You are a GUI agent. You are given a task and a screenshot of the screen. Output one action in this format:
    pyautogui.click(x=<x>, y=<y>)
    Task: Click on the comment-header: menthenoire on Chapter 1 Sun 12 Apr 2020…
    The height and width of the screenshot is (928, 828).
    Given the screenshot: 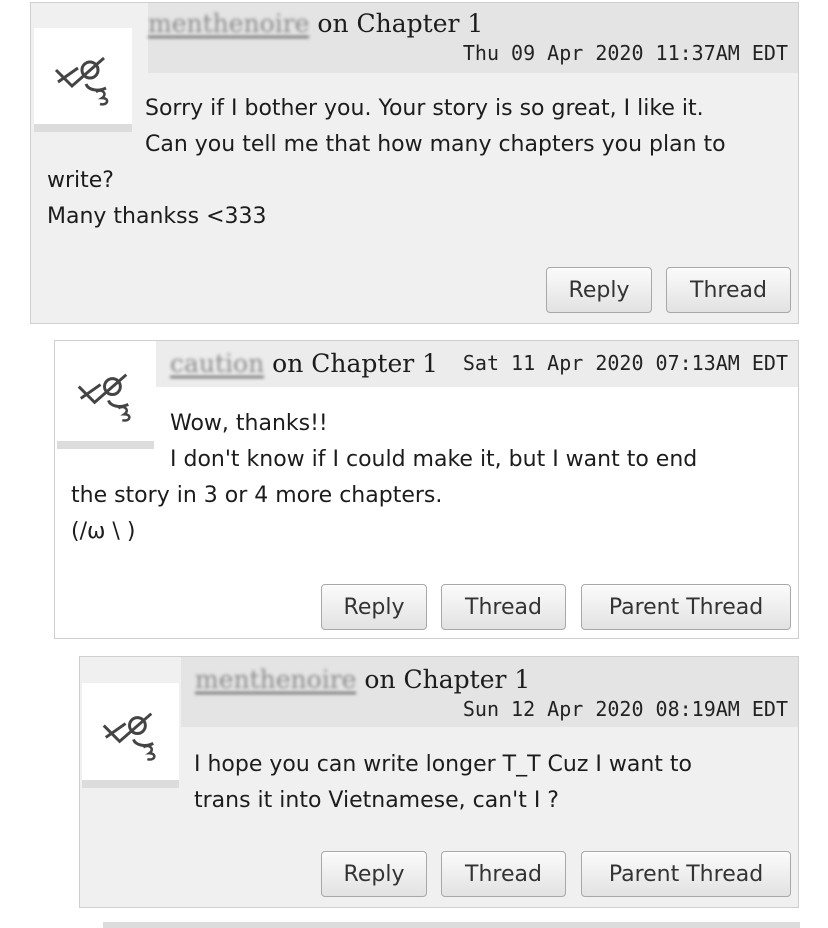 What is the action you would take?
    pyautogui.click(x=489, y=692)
    